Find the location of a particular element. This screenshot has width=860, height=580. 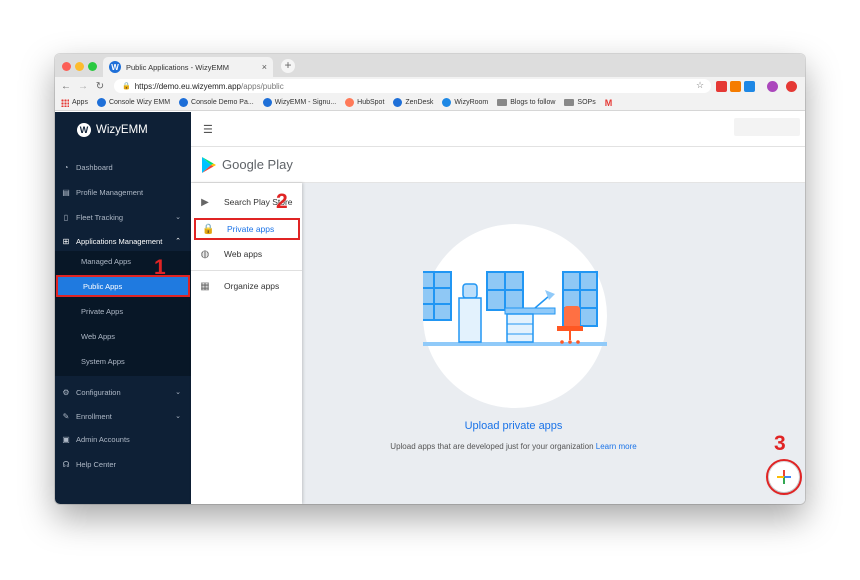

nav-web-apps: ◍ Web apps is located at coordinates (246, 254).